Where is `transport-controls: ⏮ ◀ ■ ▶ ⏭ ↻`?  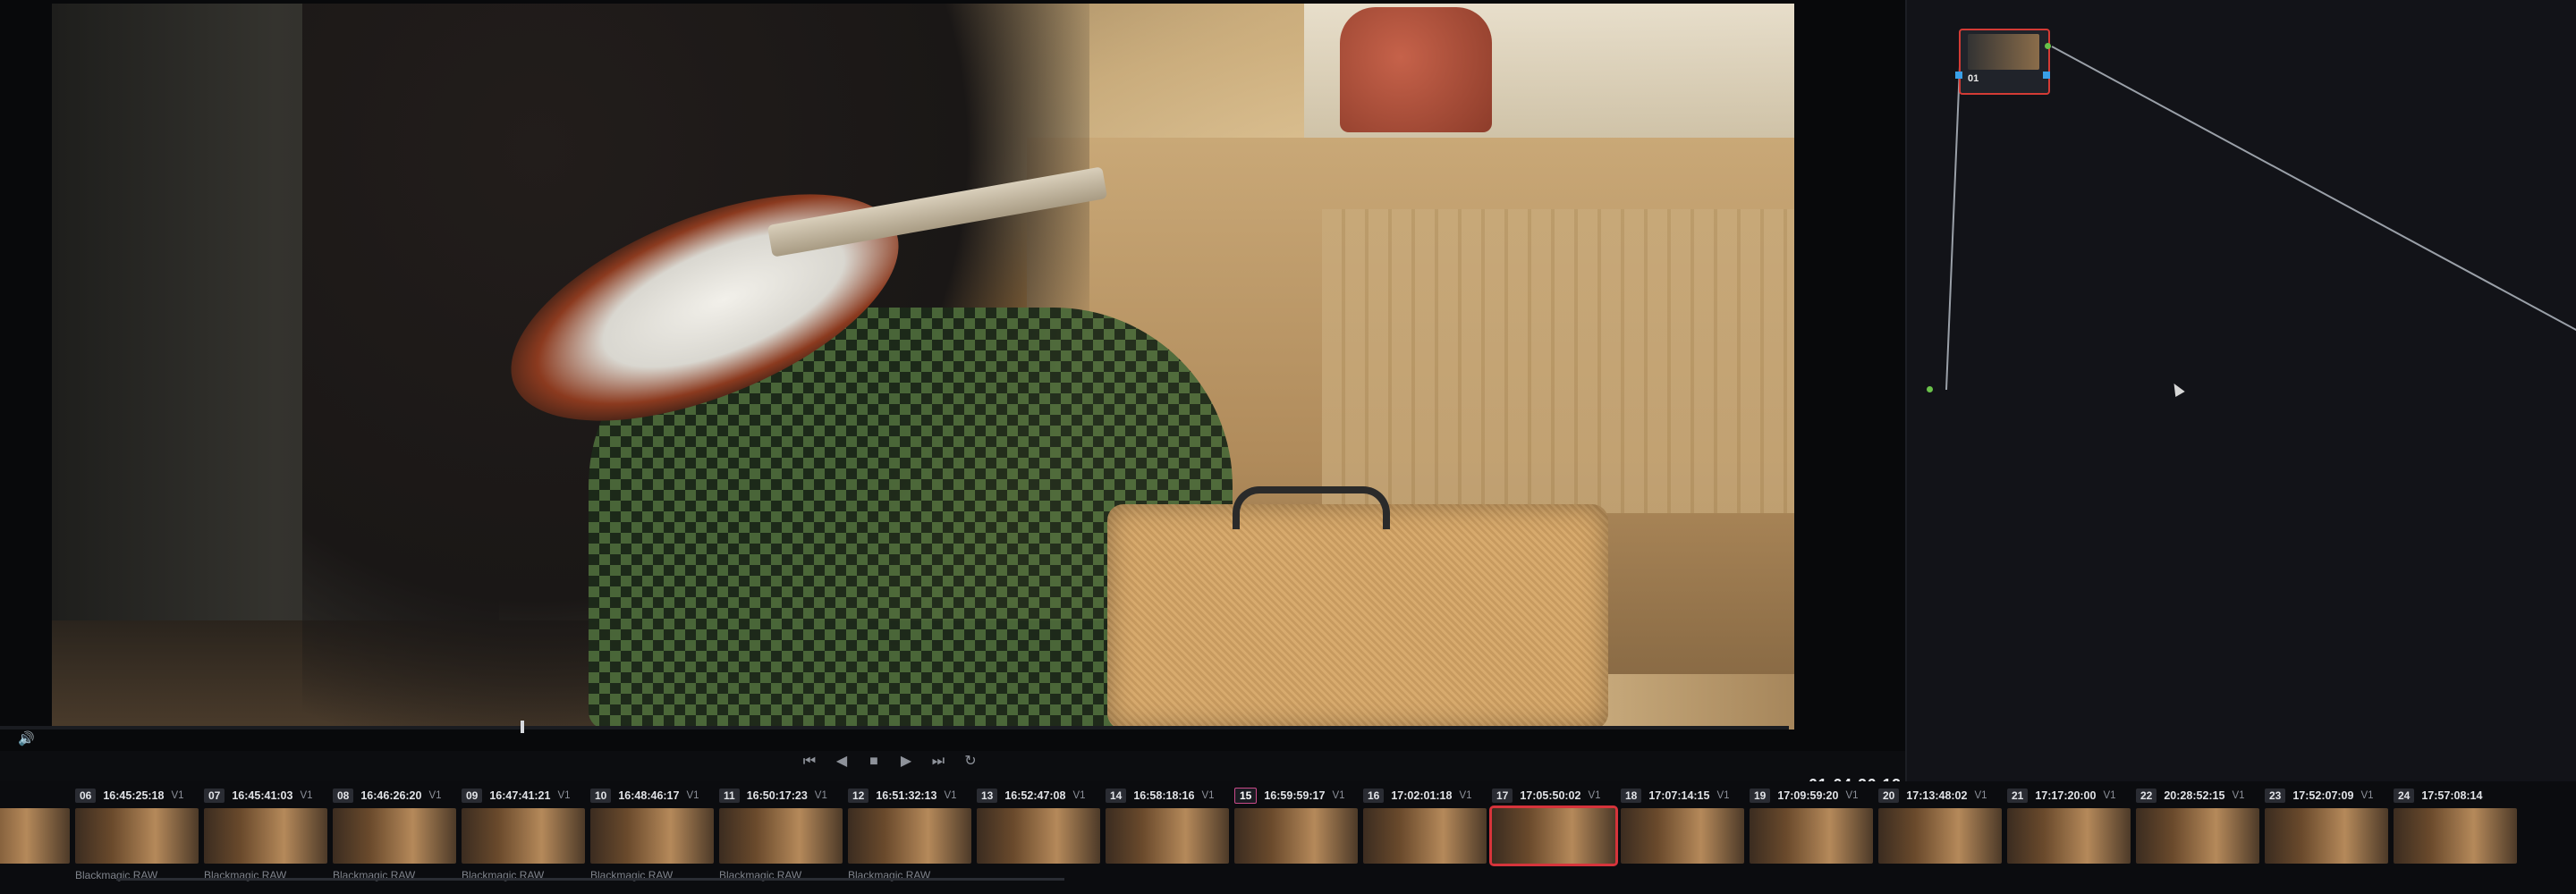
transport-controls: ⏮ ◀ ■ ▶ ⏭ ↻ is located at coordinates (890, 762).